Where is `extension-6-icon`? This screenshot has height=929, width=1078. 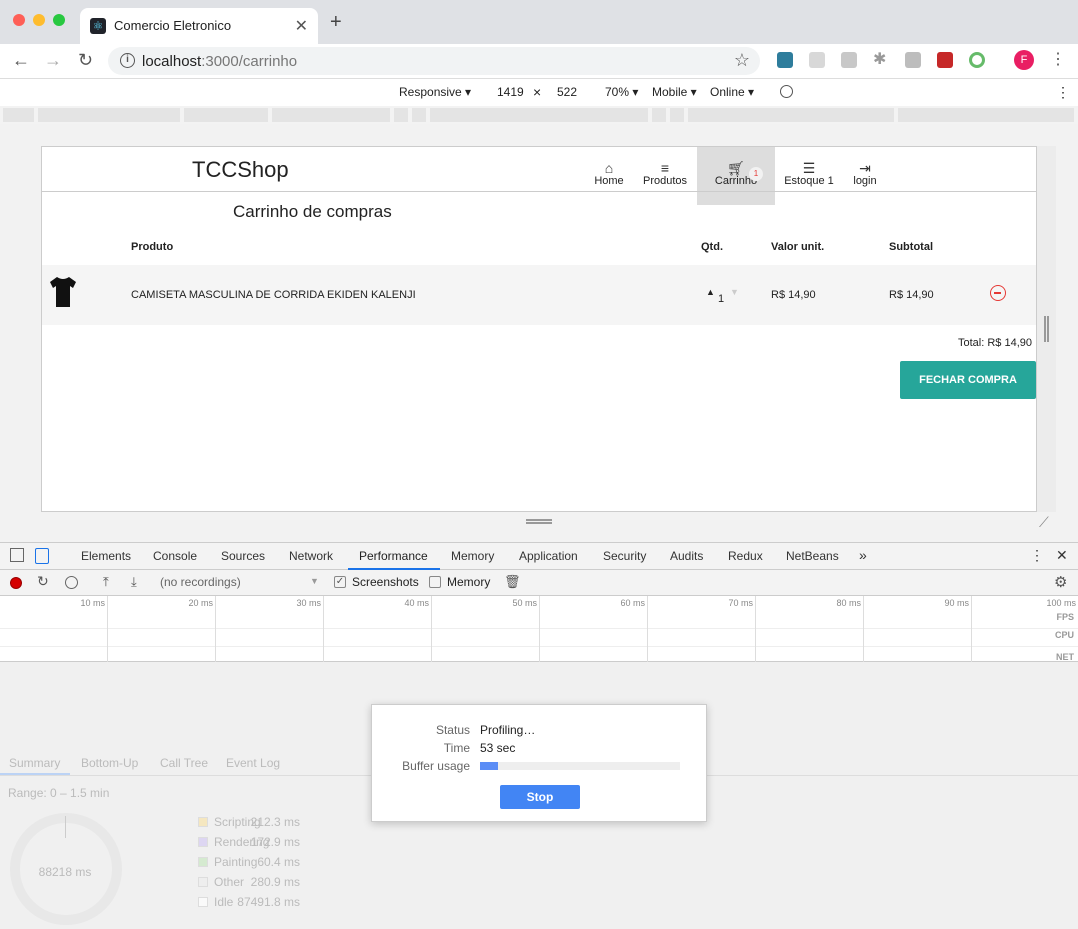 extension-6-icon is located at coordinates (945, 60).